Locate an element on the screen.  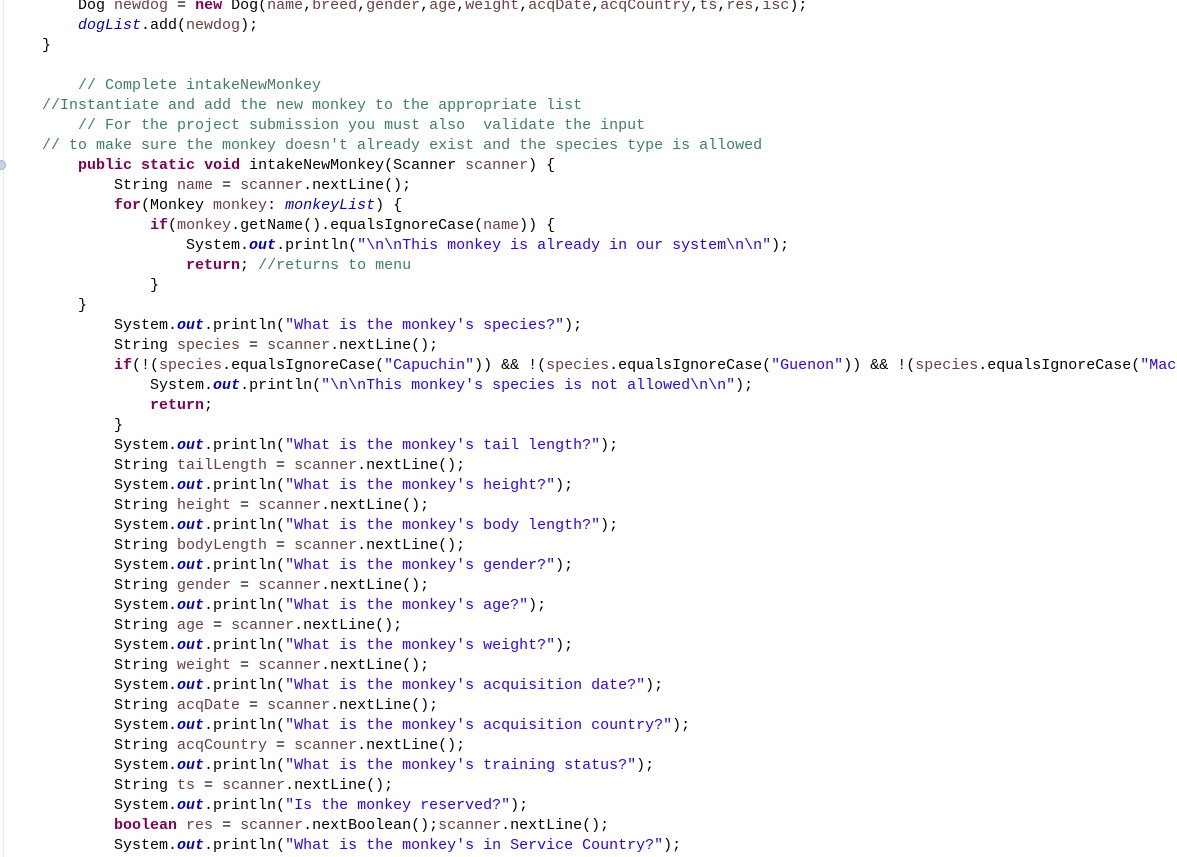
local-variable: acqCountry is located at coordinates (222, 745).